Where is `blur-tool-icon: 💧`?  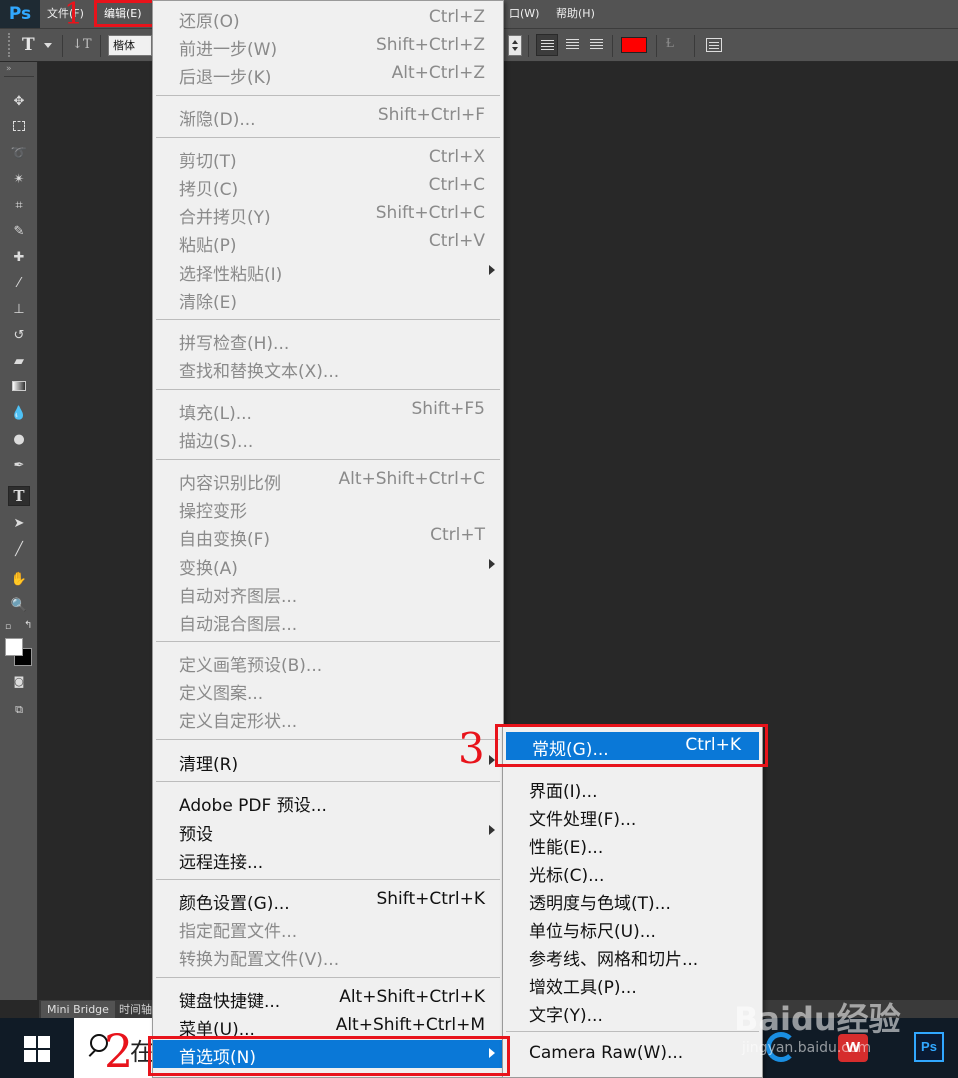
blur-tool-icon: 💧 is located at coordinates (19, 414).